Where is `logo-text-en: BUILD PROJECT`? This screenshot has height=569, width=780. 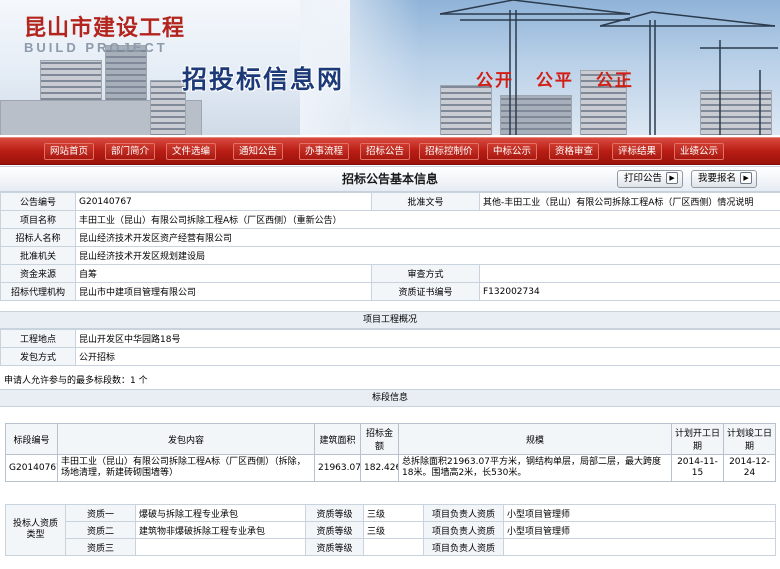 logo-text-en: BUILD PROJECT is located at coordinates (96, 47).